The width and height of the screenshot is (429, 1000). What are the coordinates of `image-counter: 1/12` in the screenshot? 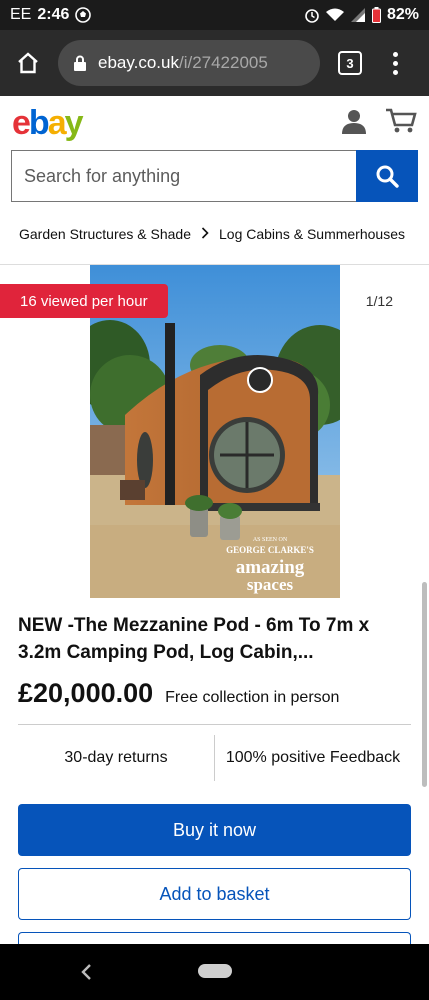 It's located at (379, 301).